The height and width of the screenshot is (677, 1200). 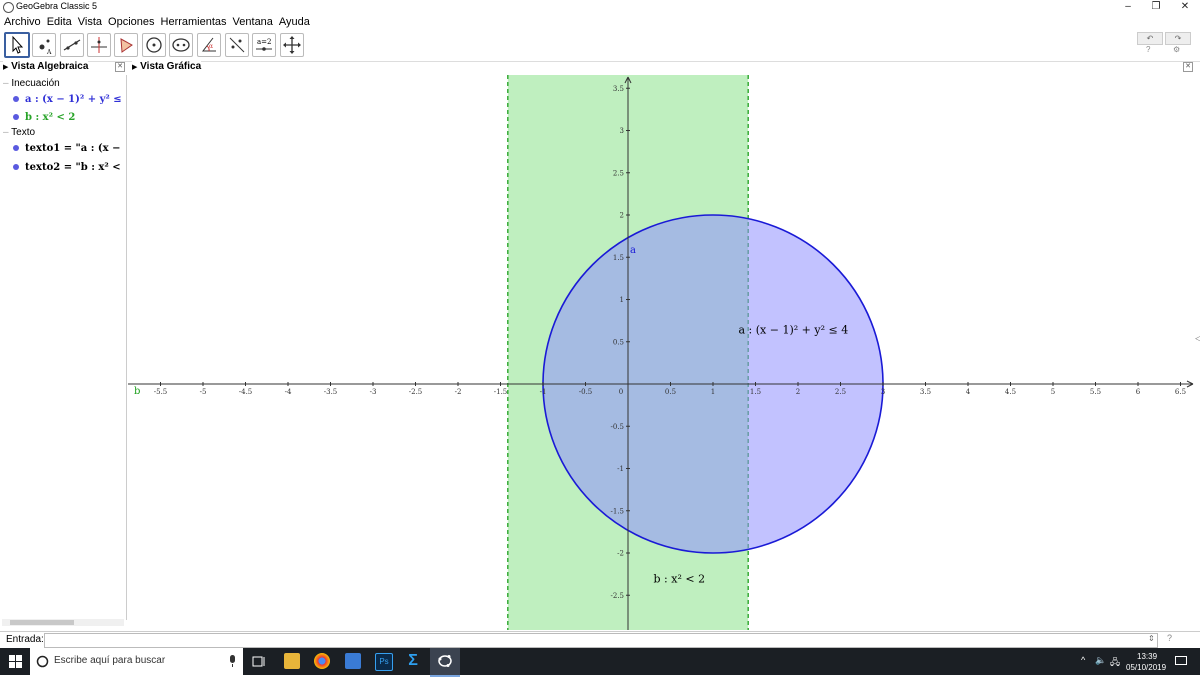 I want to click on x-tick-label: -1, so click(x=543, y=392).